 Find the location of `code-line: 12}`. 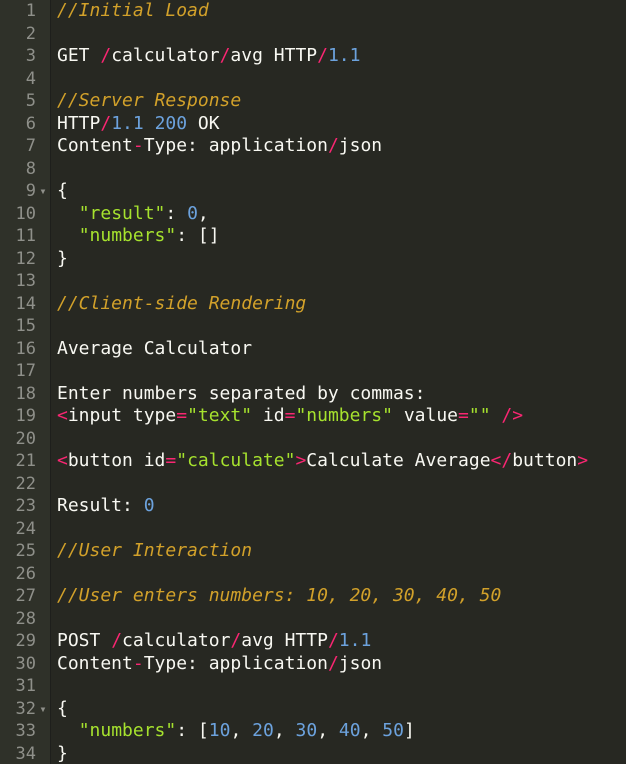

code-line: 12} is located at coordinates (313, 259).